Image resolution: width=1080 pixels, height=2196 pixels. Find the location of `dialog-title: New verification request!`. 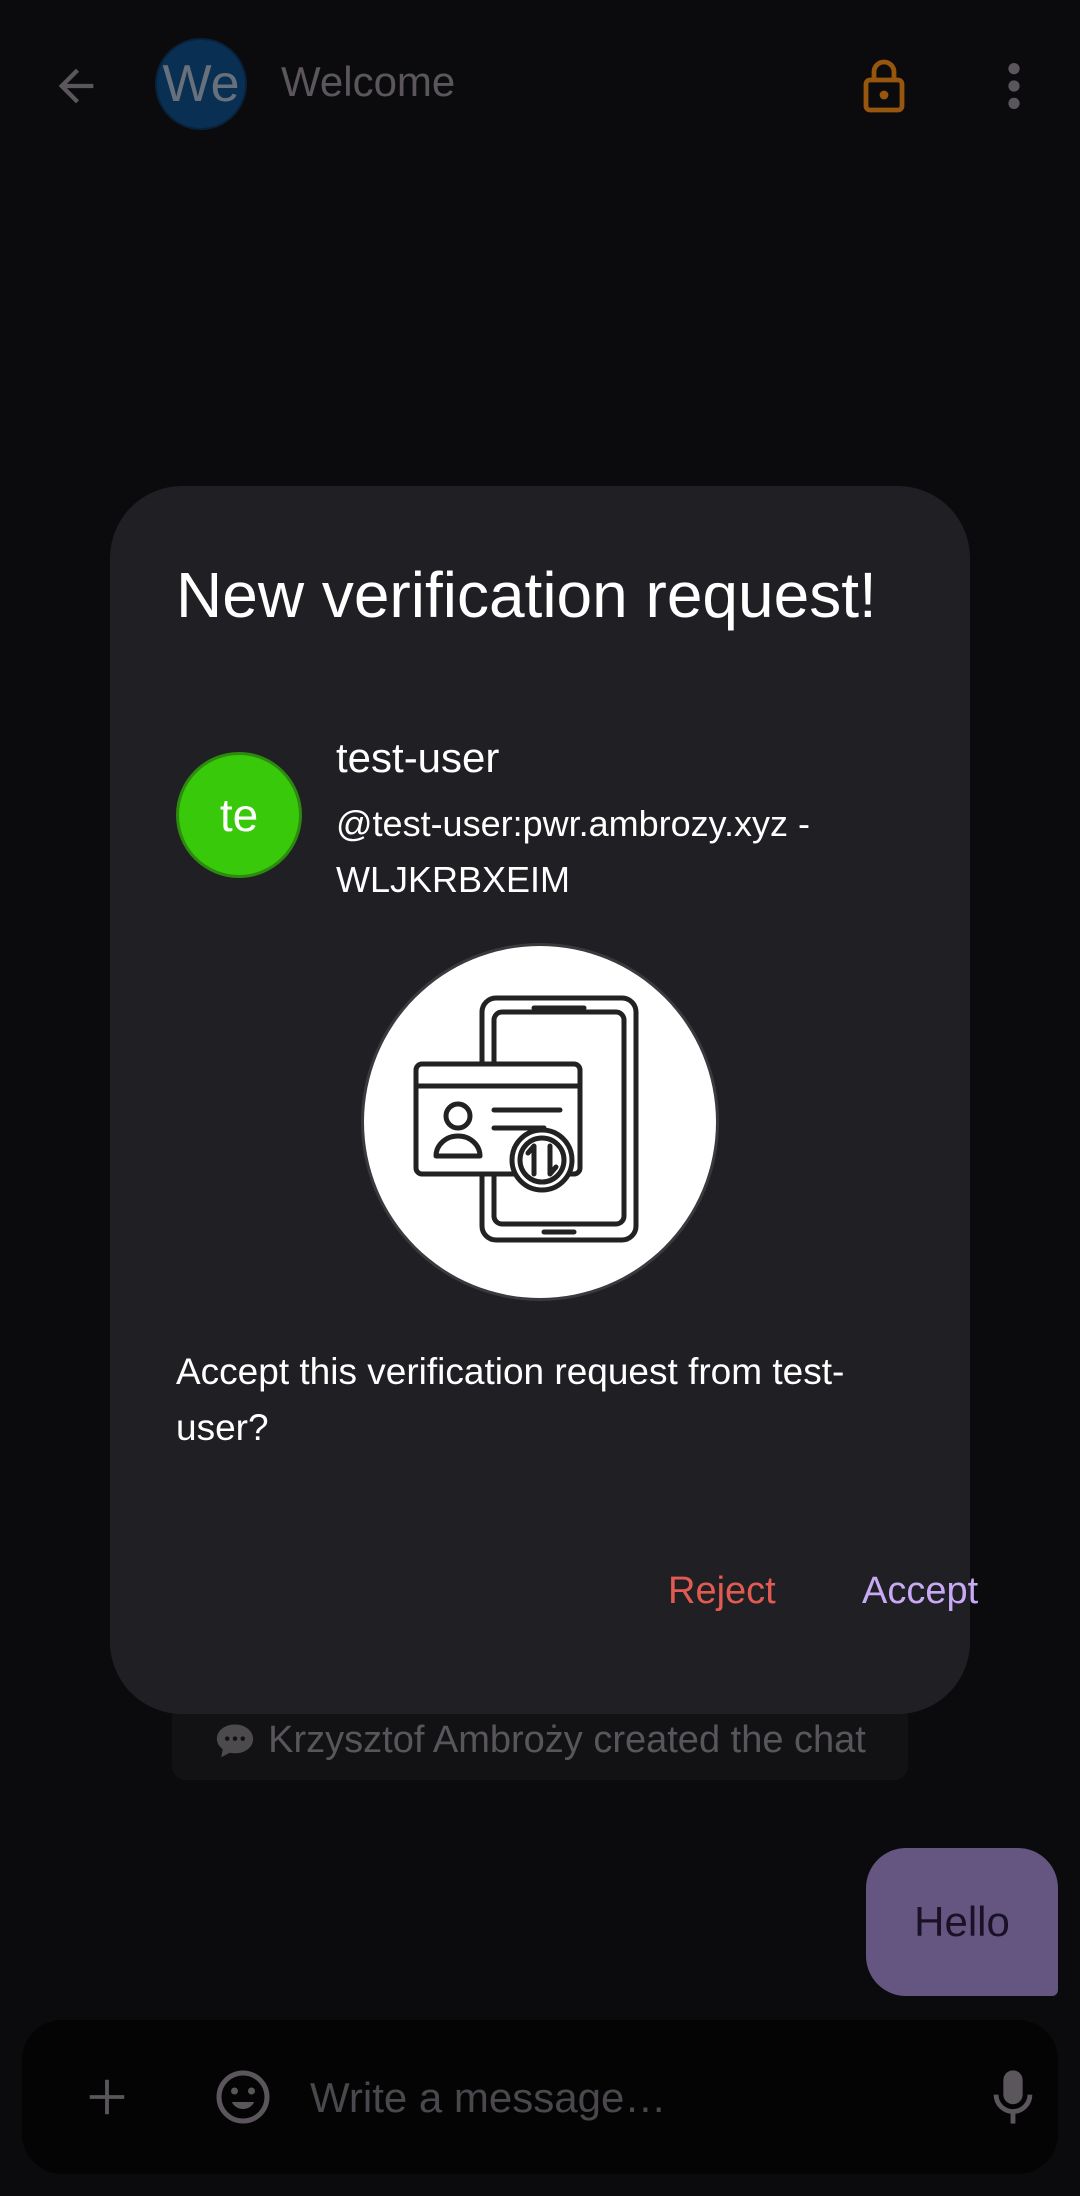

dialog-title: New verification request! is located at coordinates (526, 595).